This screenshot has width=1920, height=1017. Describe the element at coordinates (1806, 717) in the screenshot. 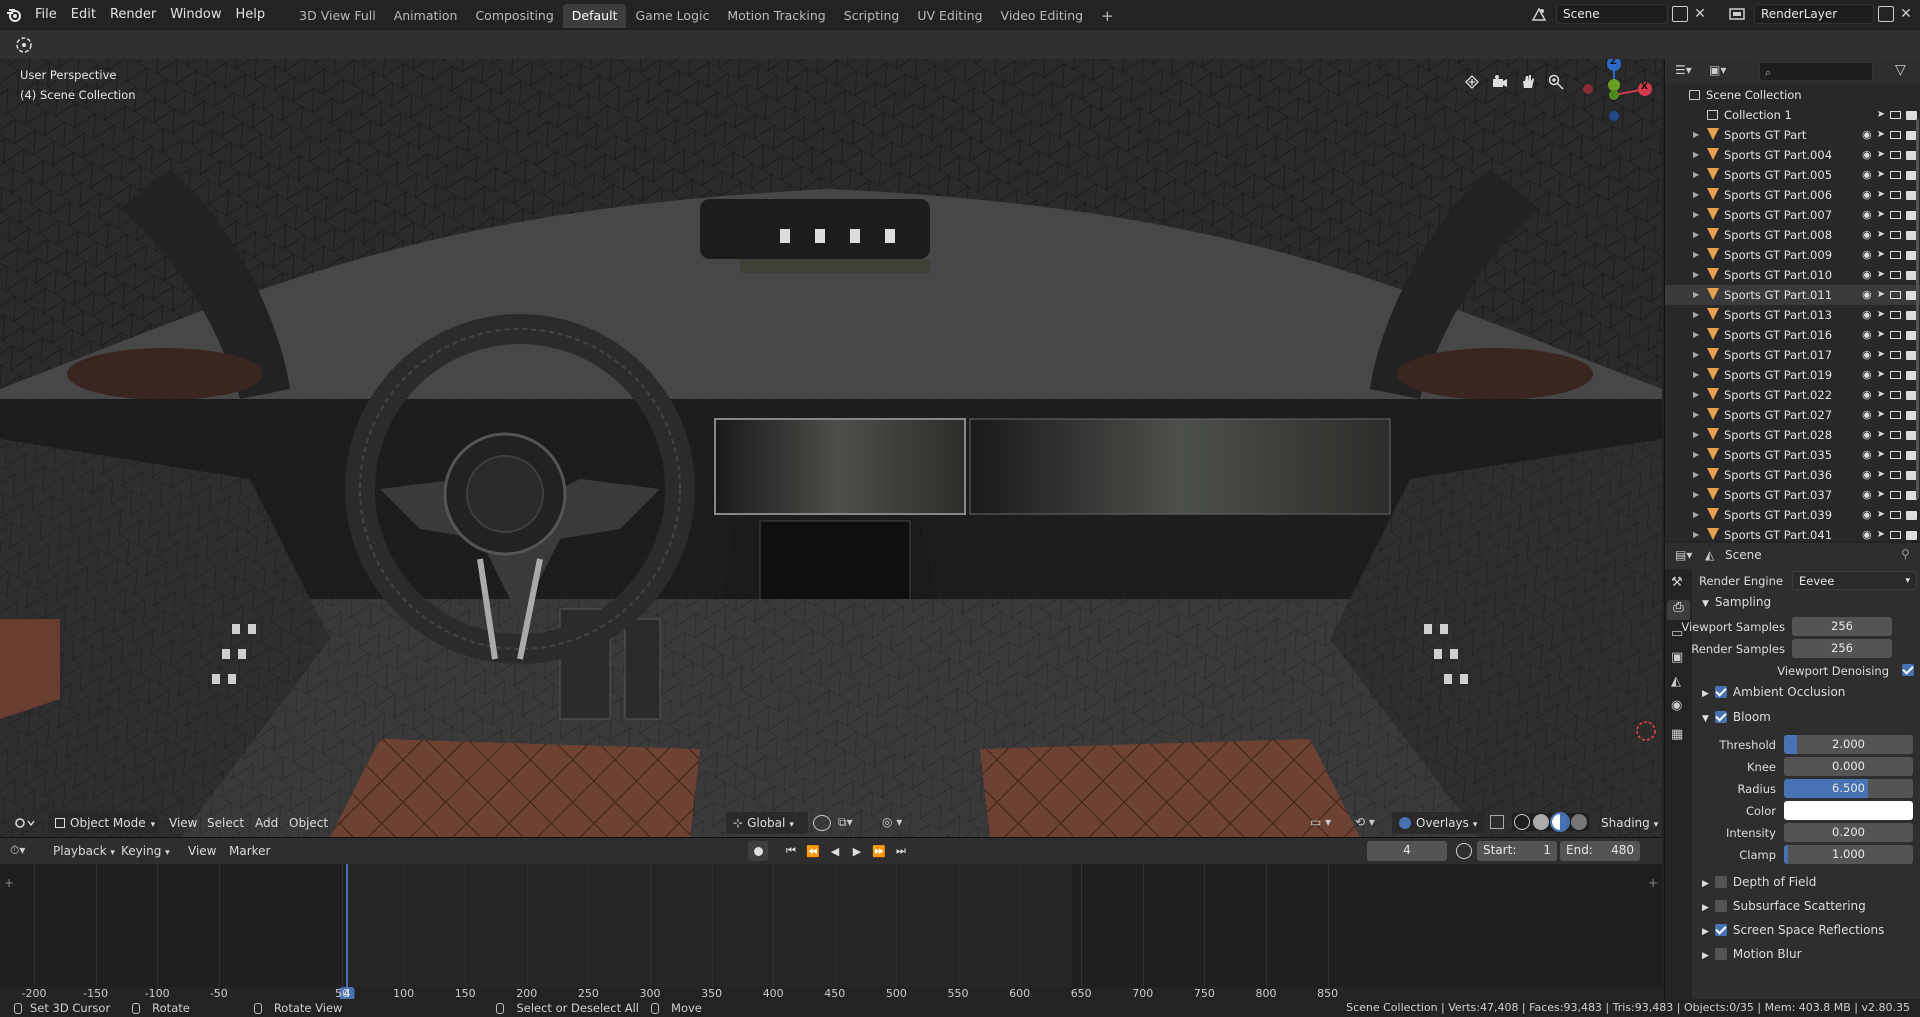

I see `bloom-panel-header: ▼ Bloom` at that location.